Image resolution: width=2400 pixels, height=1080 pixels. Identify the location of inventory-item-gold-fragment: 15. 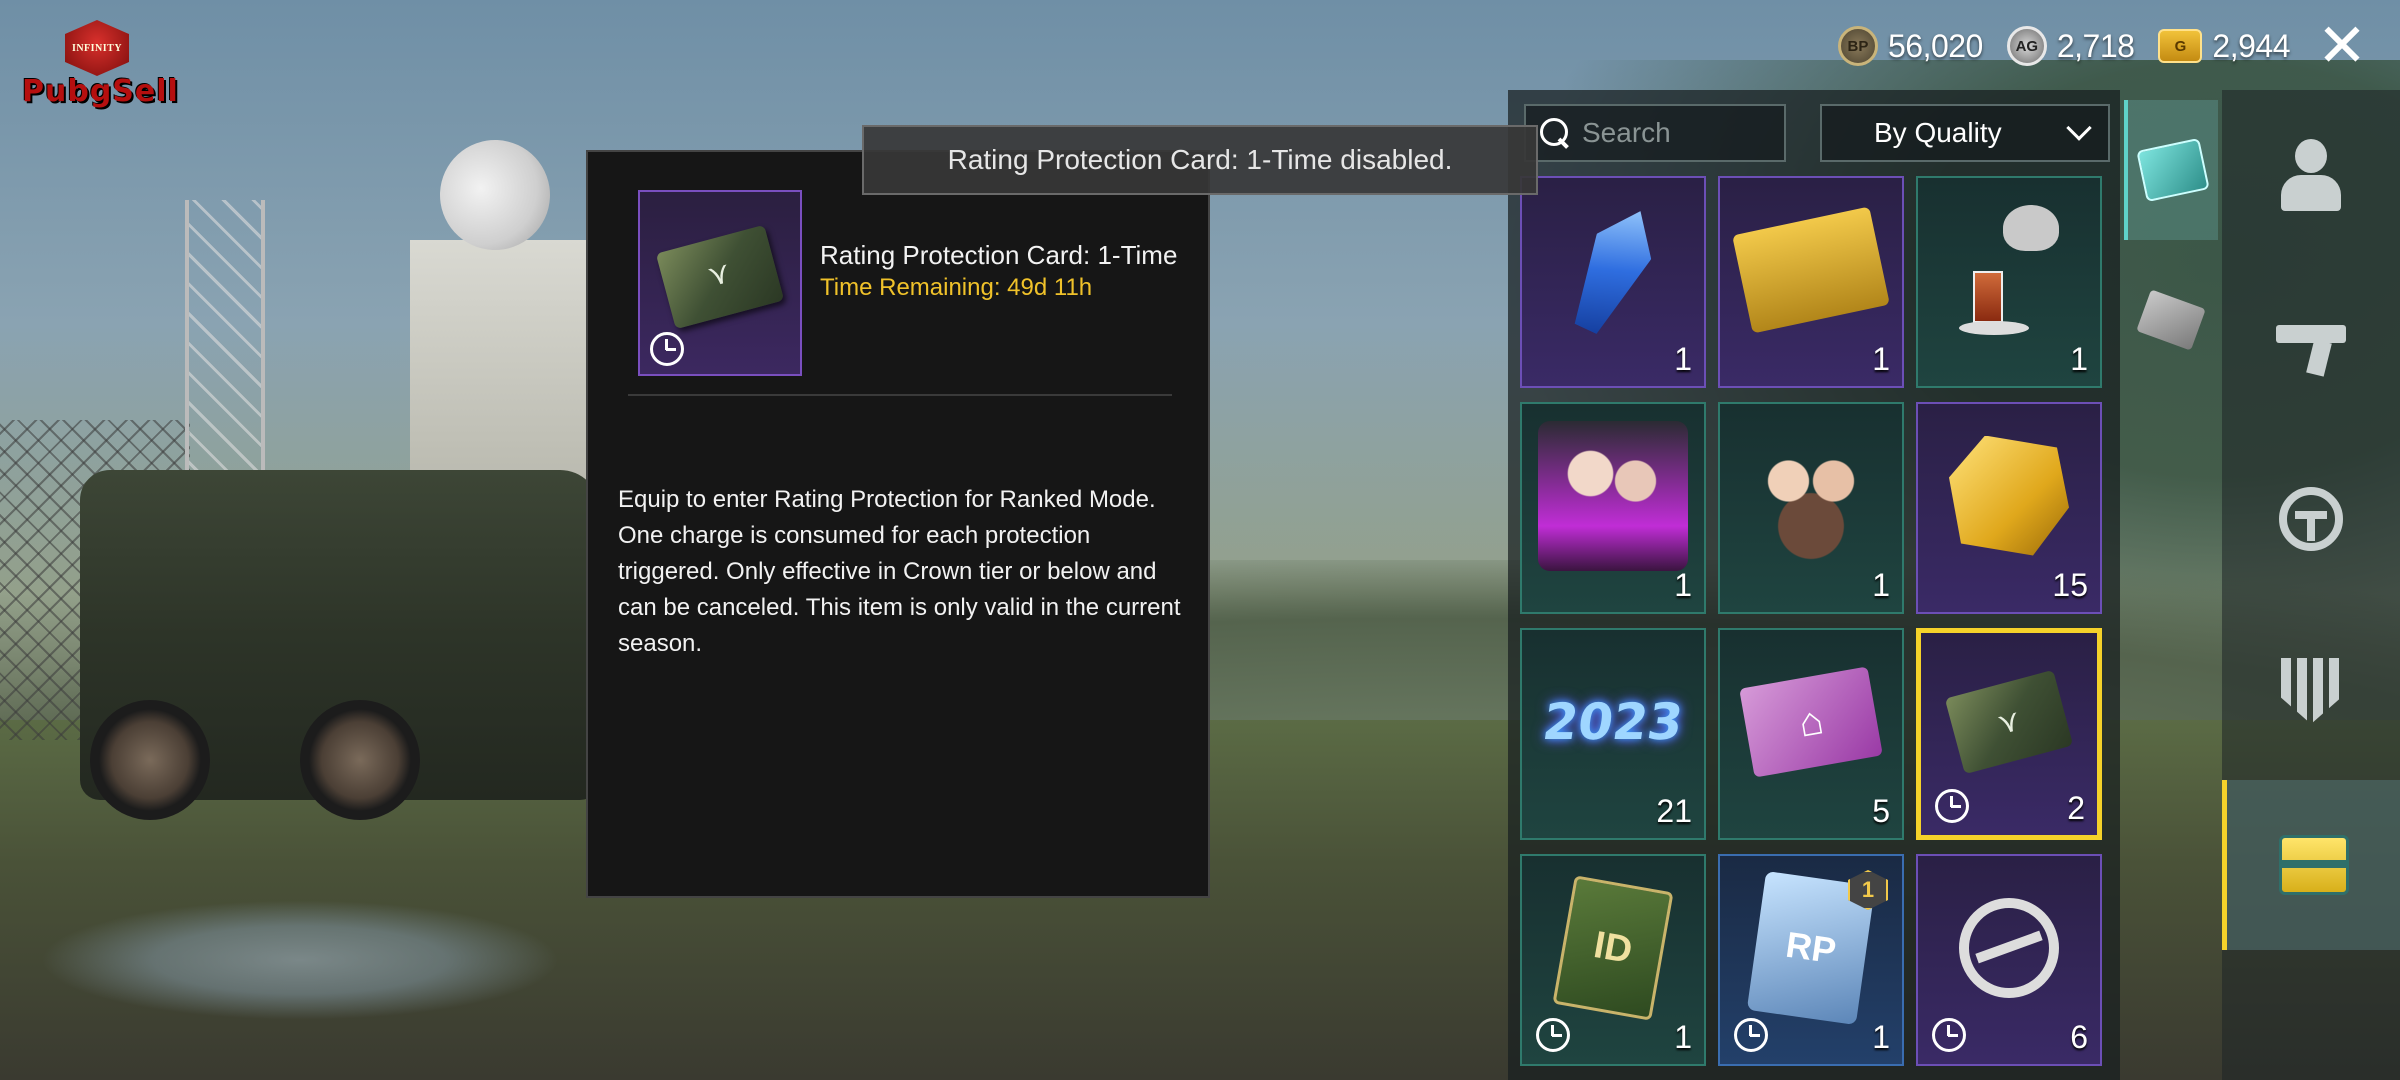
(2009, 508).